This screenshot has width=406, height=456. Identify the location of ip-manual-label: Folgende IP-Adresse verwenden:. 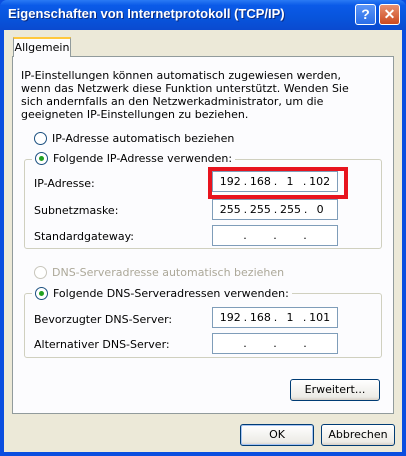
(143, 158).